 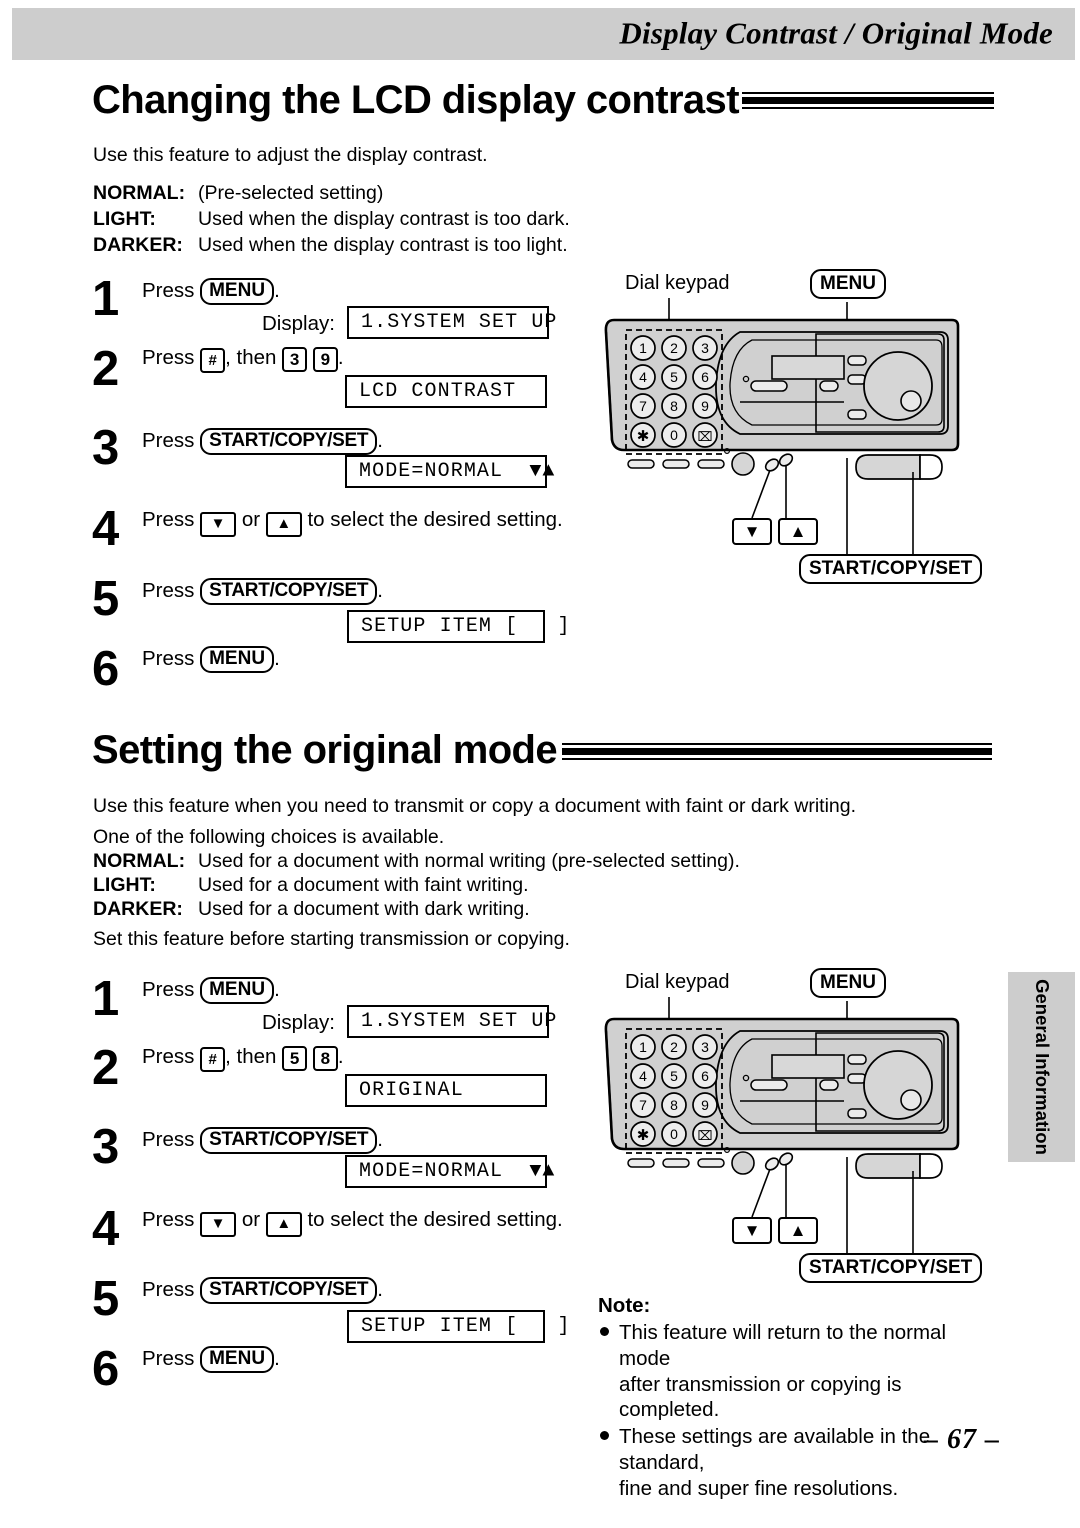 I want to click on definition-desc: (Pre-selected setting), so click(x=291, y=193).